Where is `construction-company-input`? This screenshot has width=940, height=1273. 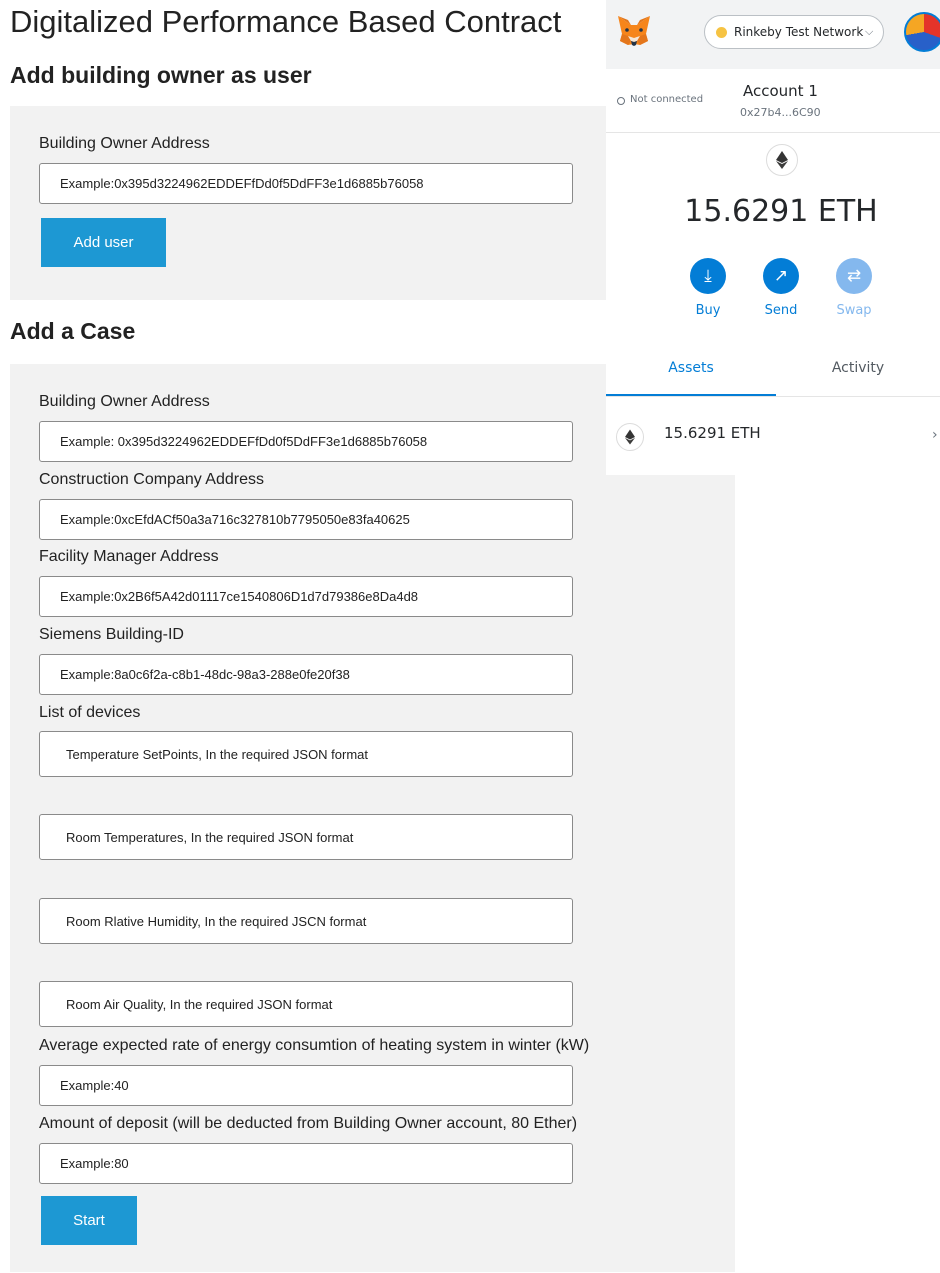
construction-company-input is located at coordinates (306, 519).